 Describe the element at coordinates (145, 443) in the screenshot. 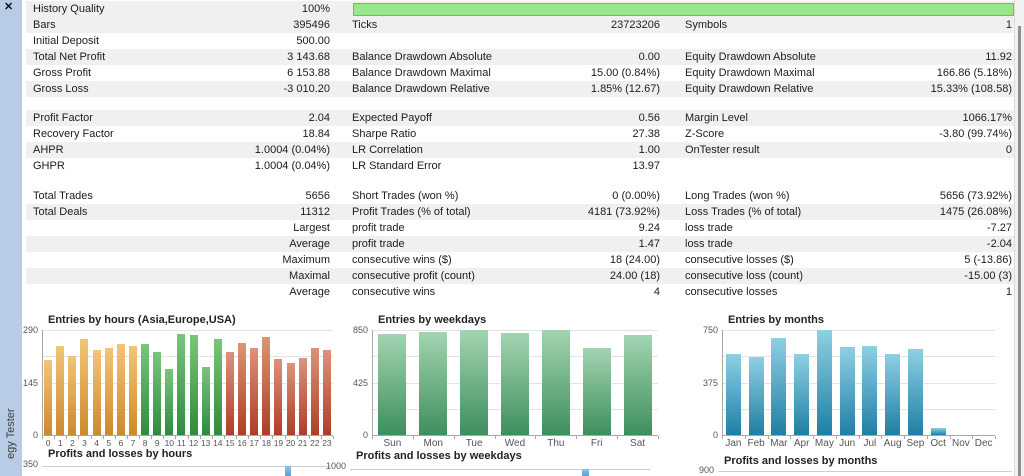

I see `x-axis-tick-label: 8` at that location.